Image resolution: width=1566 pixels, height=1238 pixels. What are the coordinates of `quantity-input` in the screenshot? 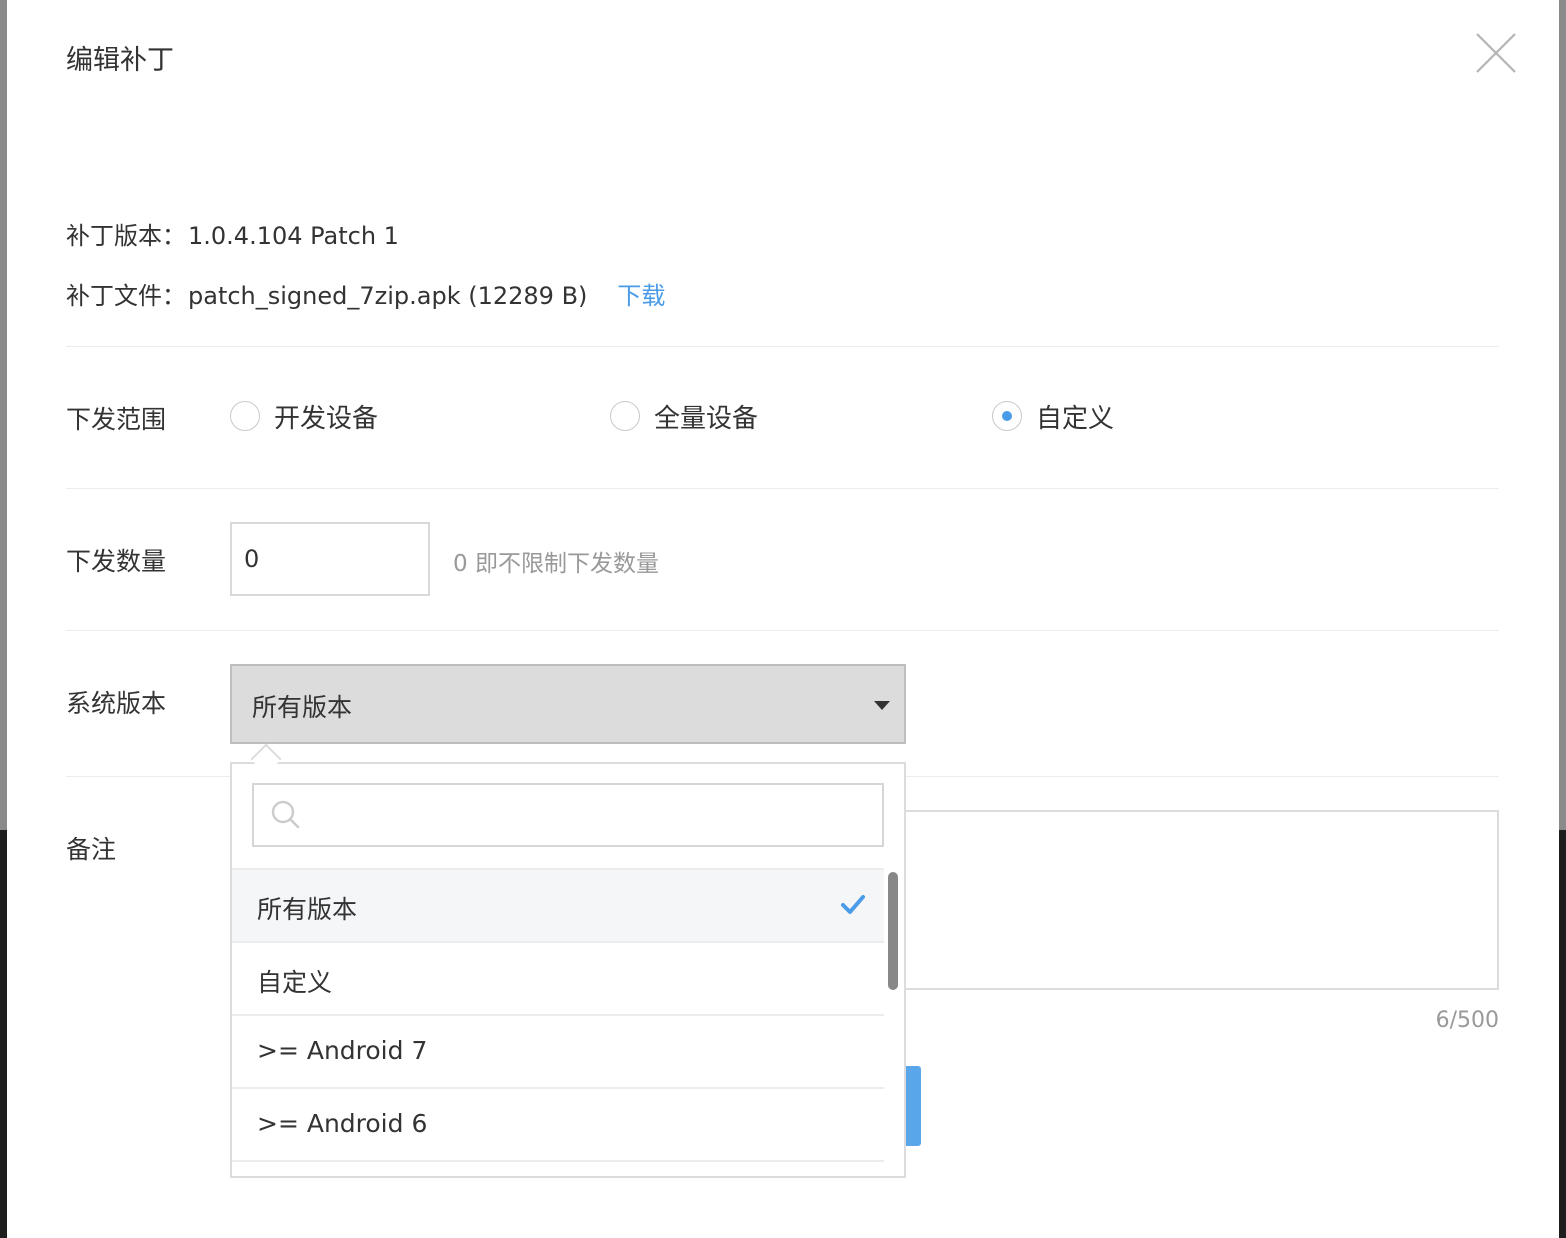 It's located at (330, 559).